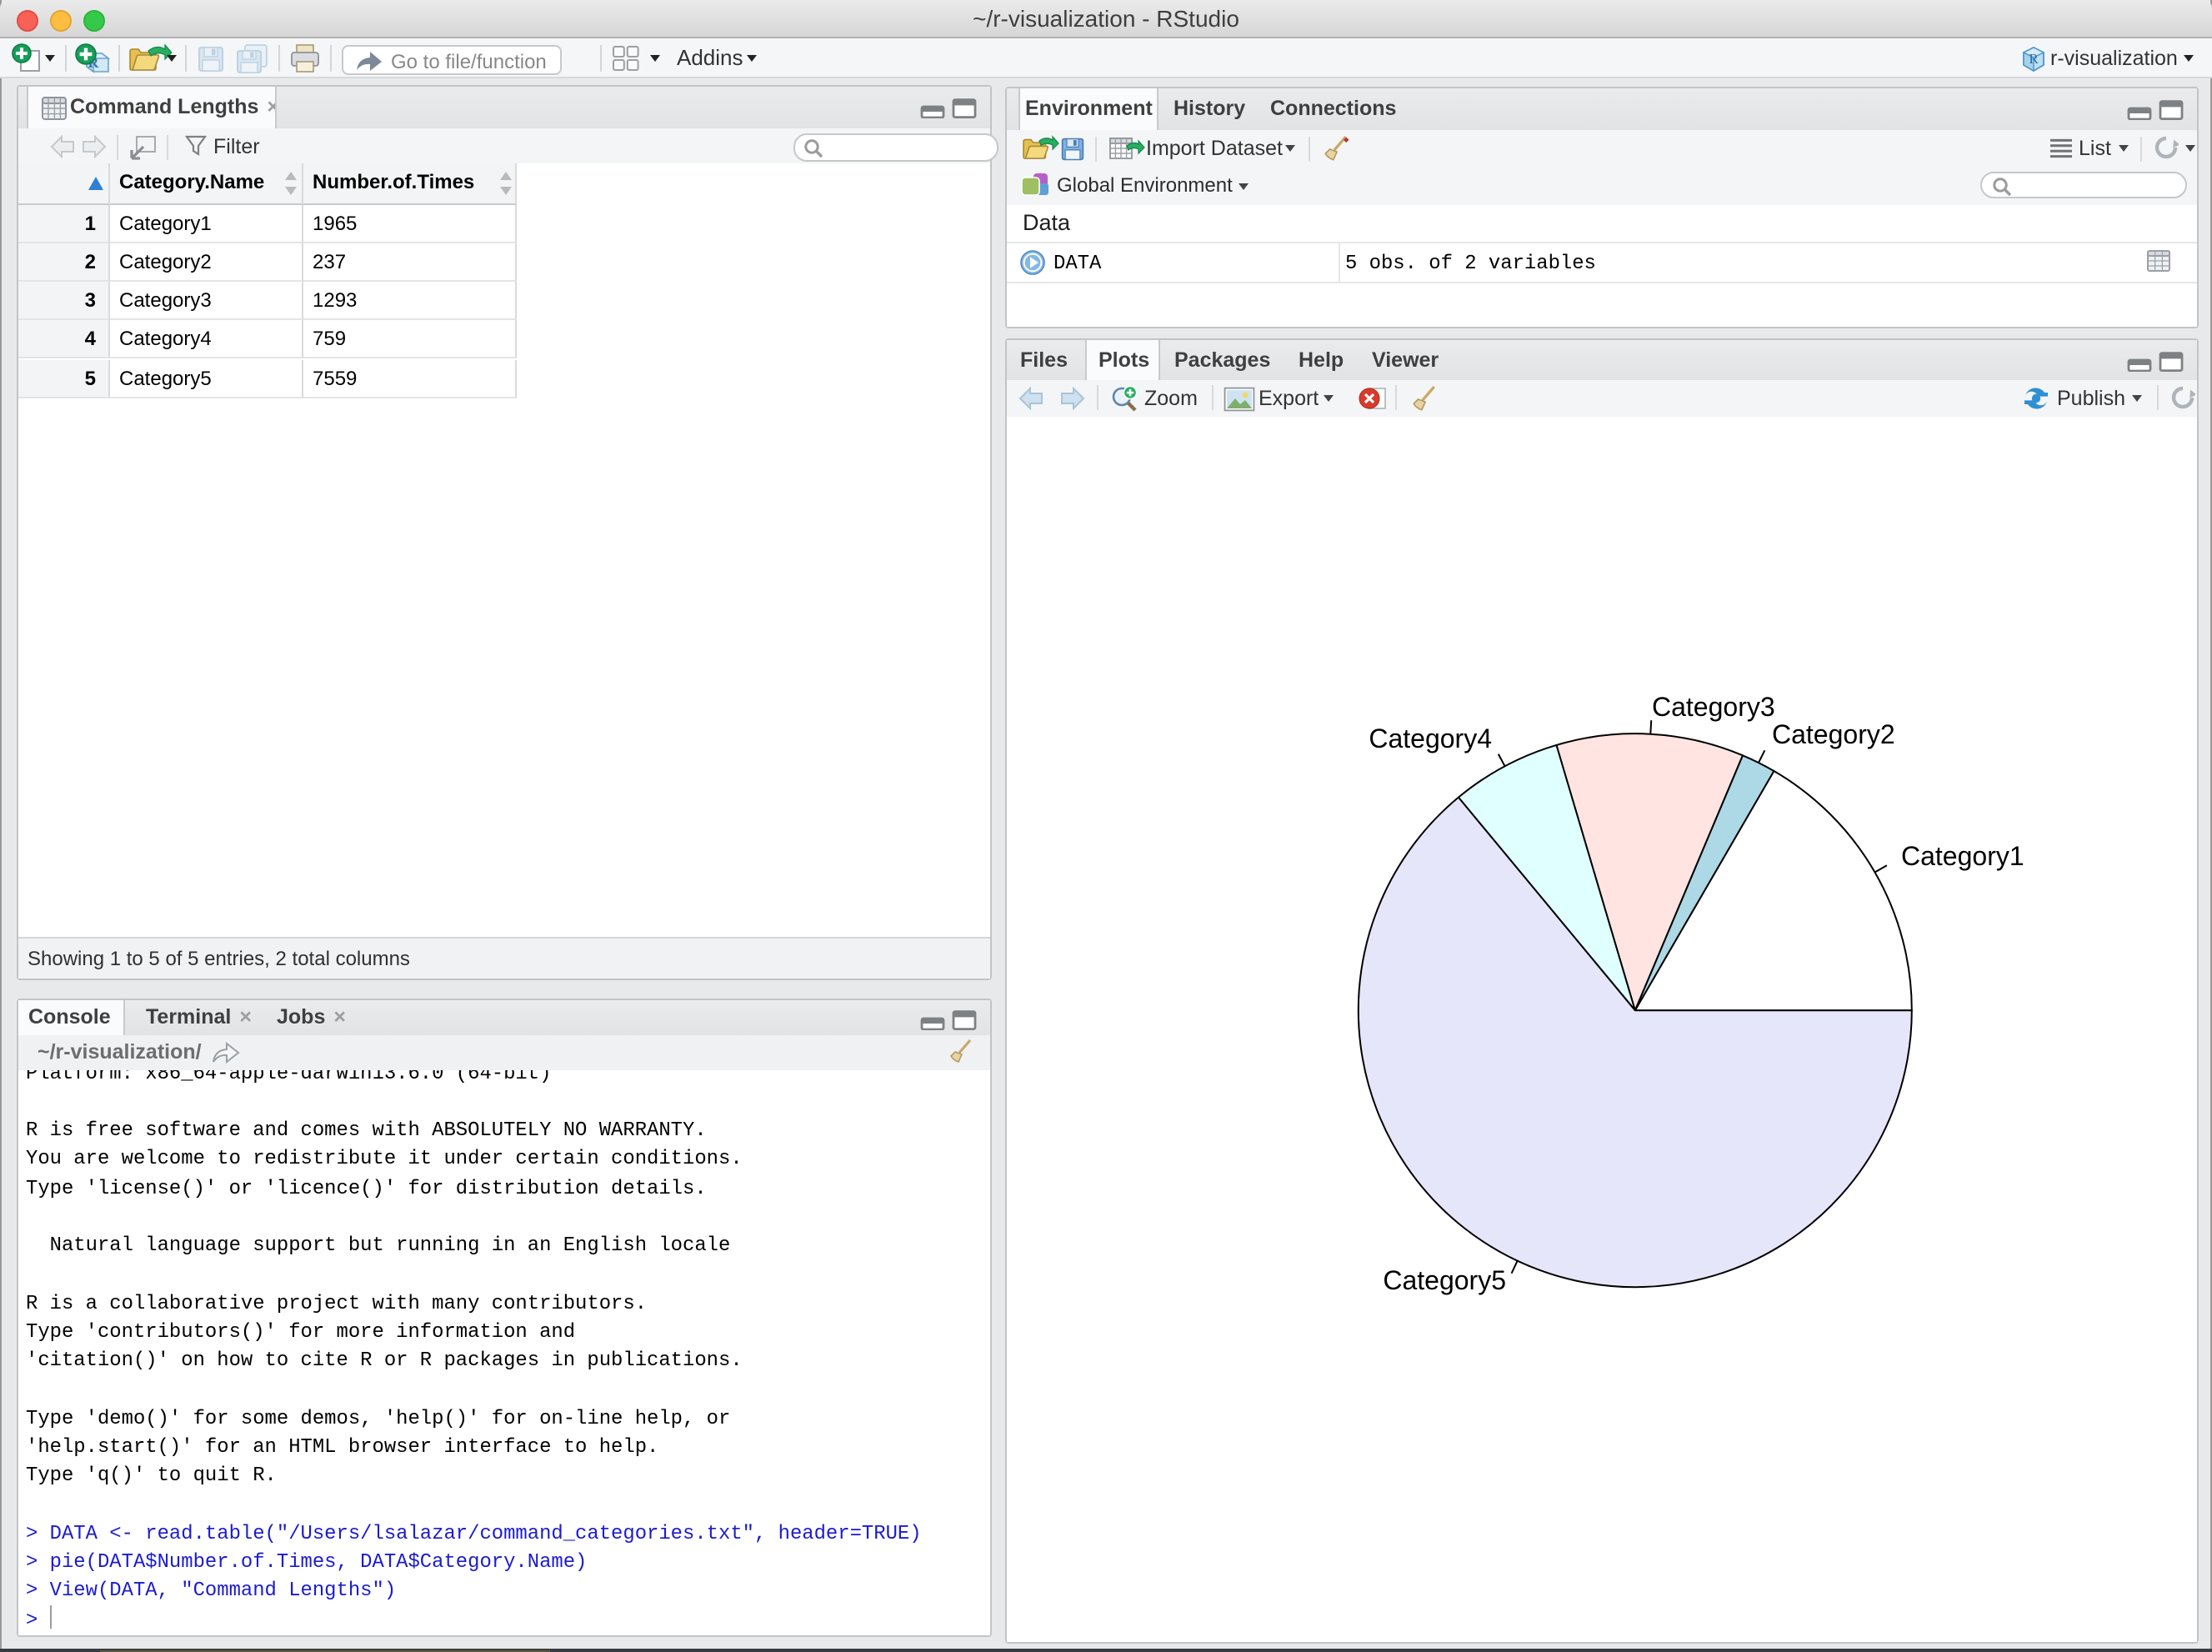  What do you see at coordinates (1962, 855) in the screenshot?
I see `svg-text: Category1` at bounding box center [1962, 855].